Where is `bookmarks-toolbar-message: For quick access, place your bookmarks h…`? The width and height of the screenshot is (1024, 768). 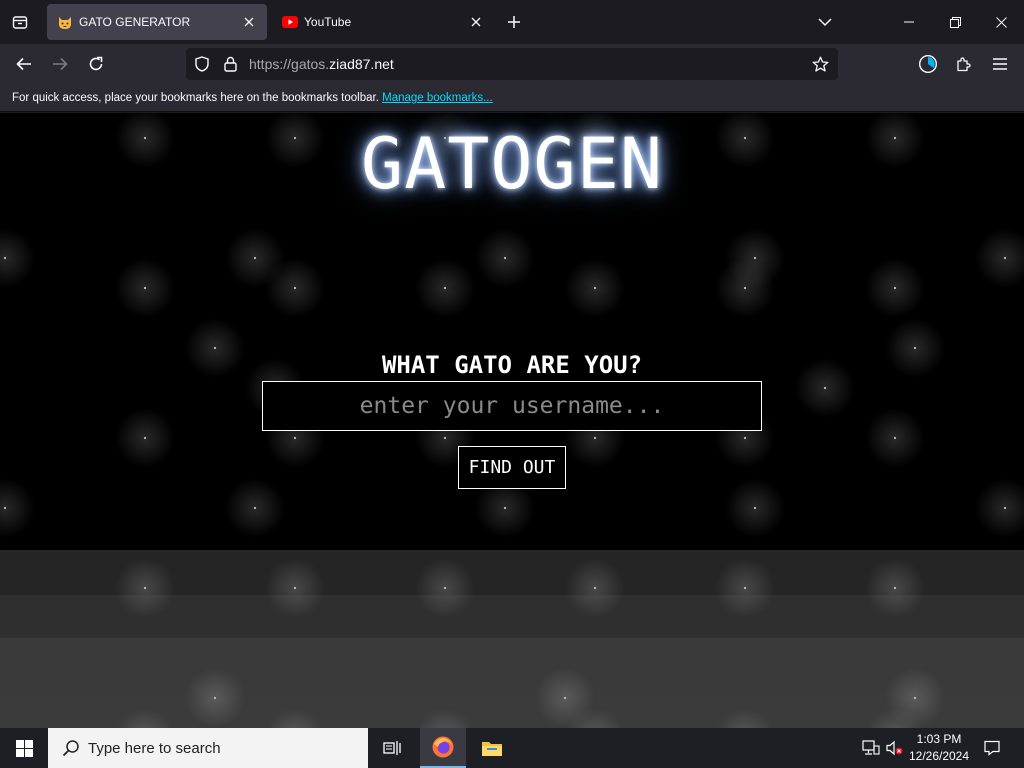 bookmarks-toolbar-message: For quick access, place your bookmarks h… is located at coordinates (252, 98).